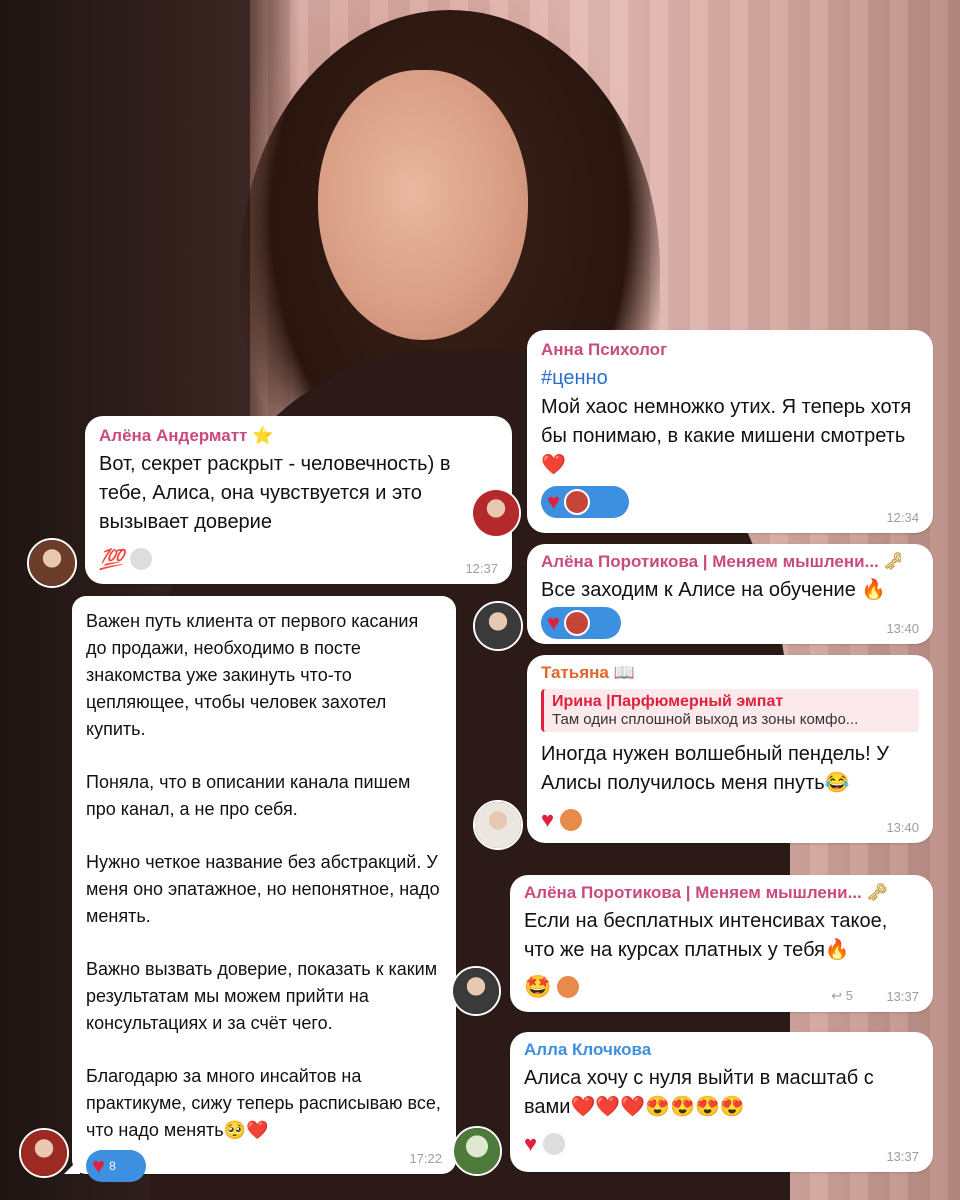 Image resolution: width=960 pixels, height=1200 pixels. Describe the element at coordinates (186, 435) in the screenshot. I see `sender-name: Алёна Андерматт ⭐` at that location.